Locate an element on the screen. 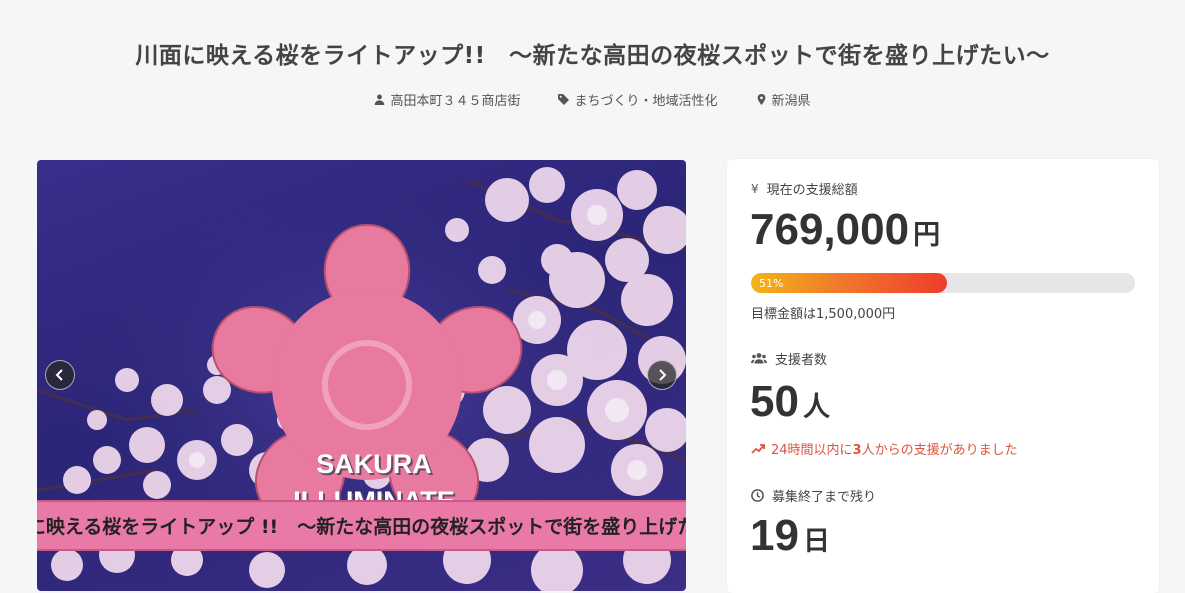 Image resolution: width=1185 pixels, height=593 pixels. funding-progress-bar: 51% is located at coordinates (943, 283).